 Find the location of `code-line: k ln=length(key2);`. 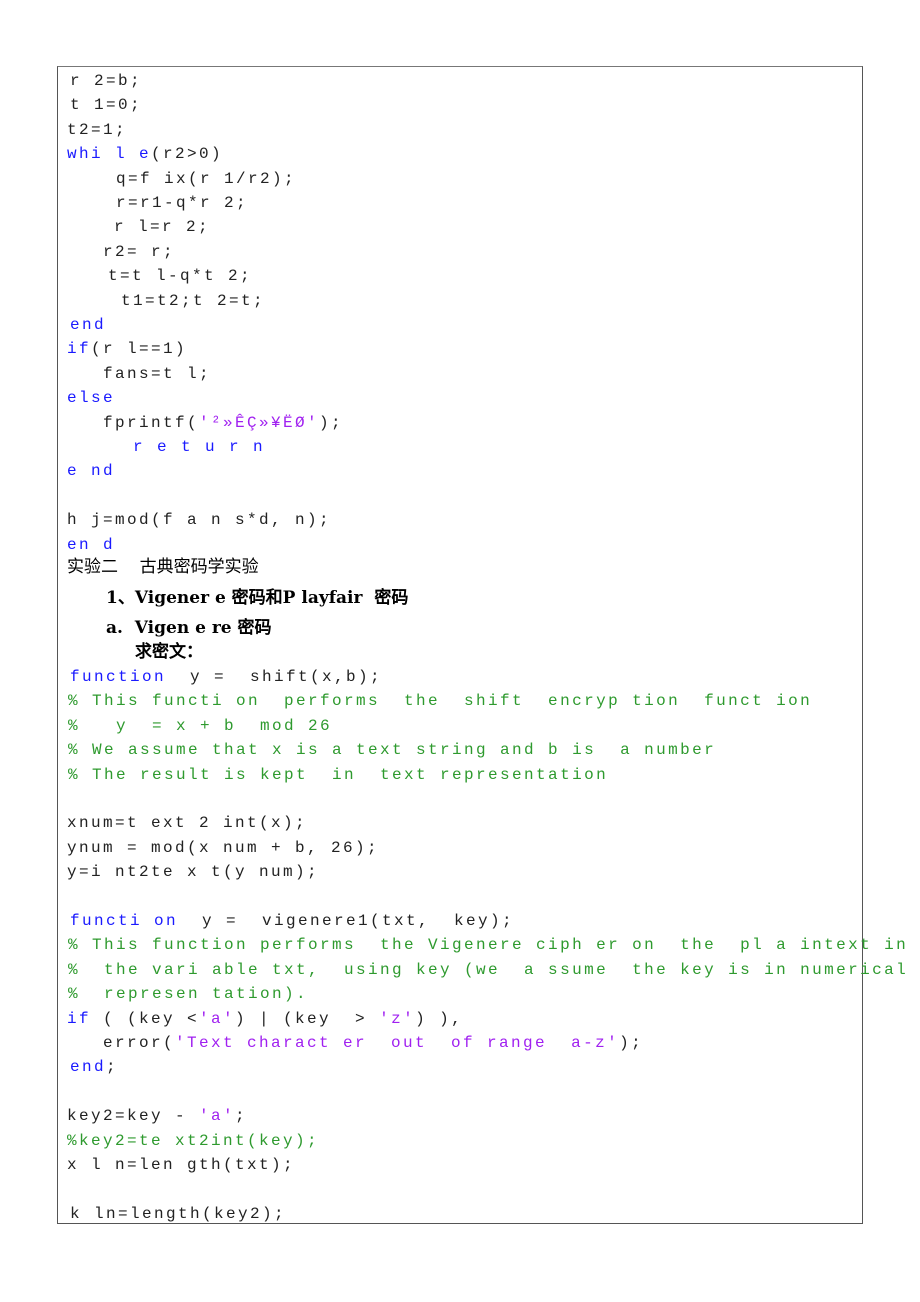

code-line: k ln=length(key2); is located at coordinates (178, 1214).